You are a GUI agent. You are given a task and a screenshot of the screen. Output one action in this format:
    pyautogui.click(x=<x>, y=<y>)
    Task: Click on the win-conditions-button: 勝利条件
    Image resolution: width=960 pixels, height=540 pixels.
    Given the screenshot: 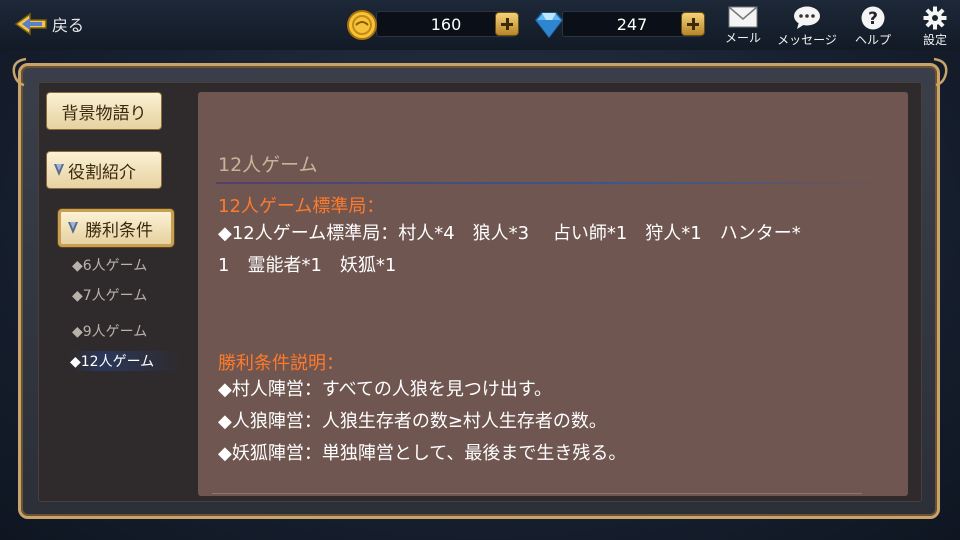 What is the action you would take?
    pyautogui.click(x=116, y=228)
    